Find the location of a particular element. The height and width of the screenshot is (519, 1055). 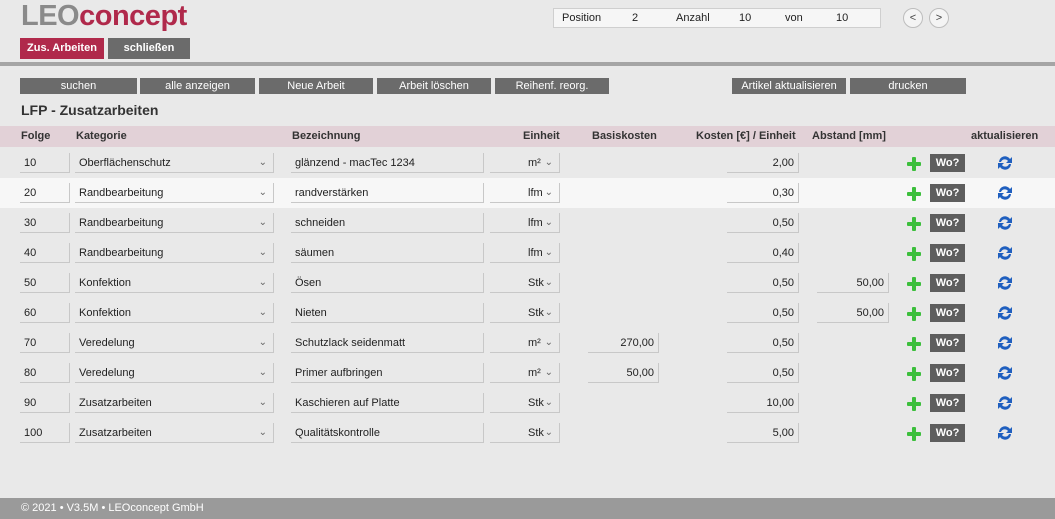

bezeichnung-input: glänzend - macTec 1234 is located at coordinates (387, 163).